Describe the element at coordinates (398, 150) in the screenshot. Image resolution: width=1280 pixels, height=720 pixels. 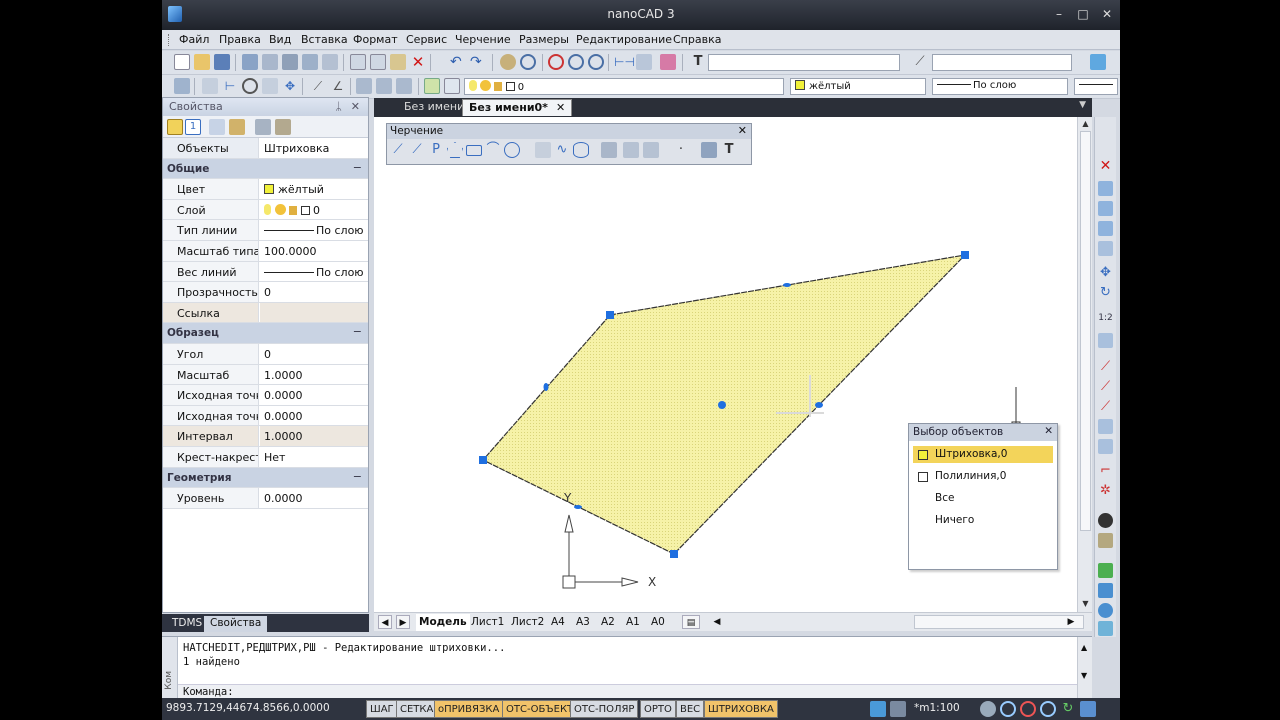
I see `line-tool-icon: ⟋` at that location.